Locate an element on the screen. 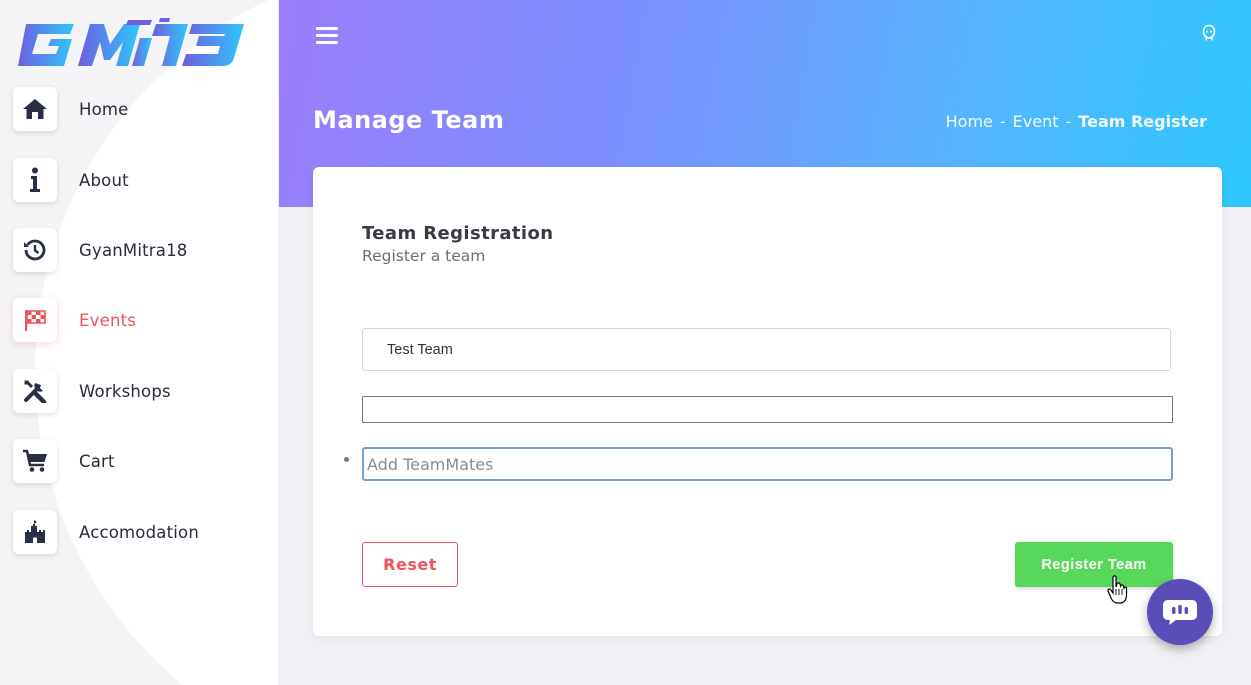  chat-widget-button is located at coordinates (1180, 612).